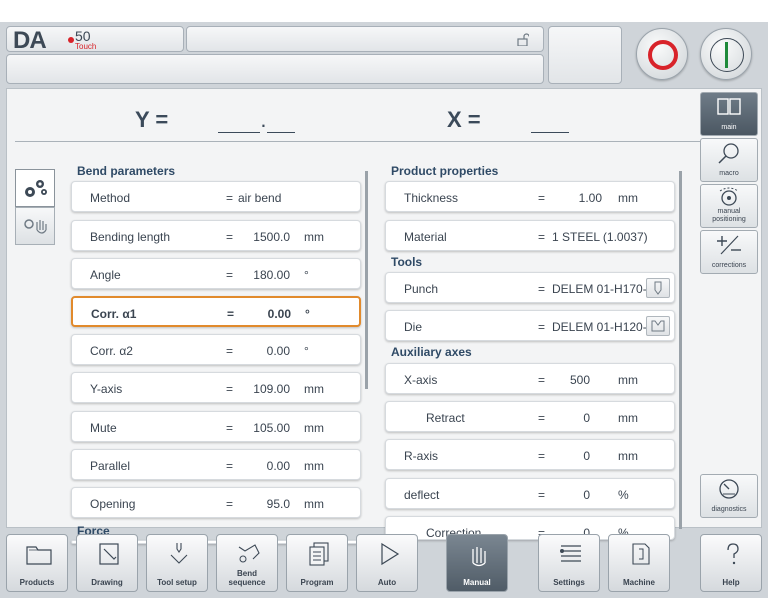 The image size is (768, 615). What do you see at coordinates (729, 106) in the screenshot?
I see `panels-icon` at bounding box center [729, 106].